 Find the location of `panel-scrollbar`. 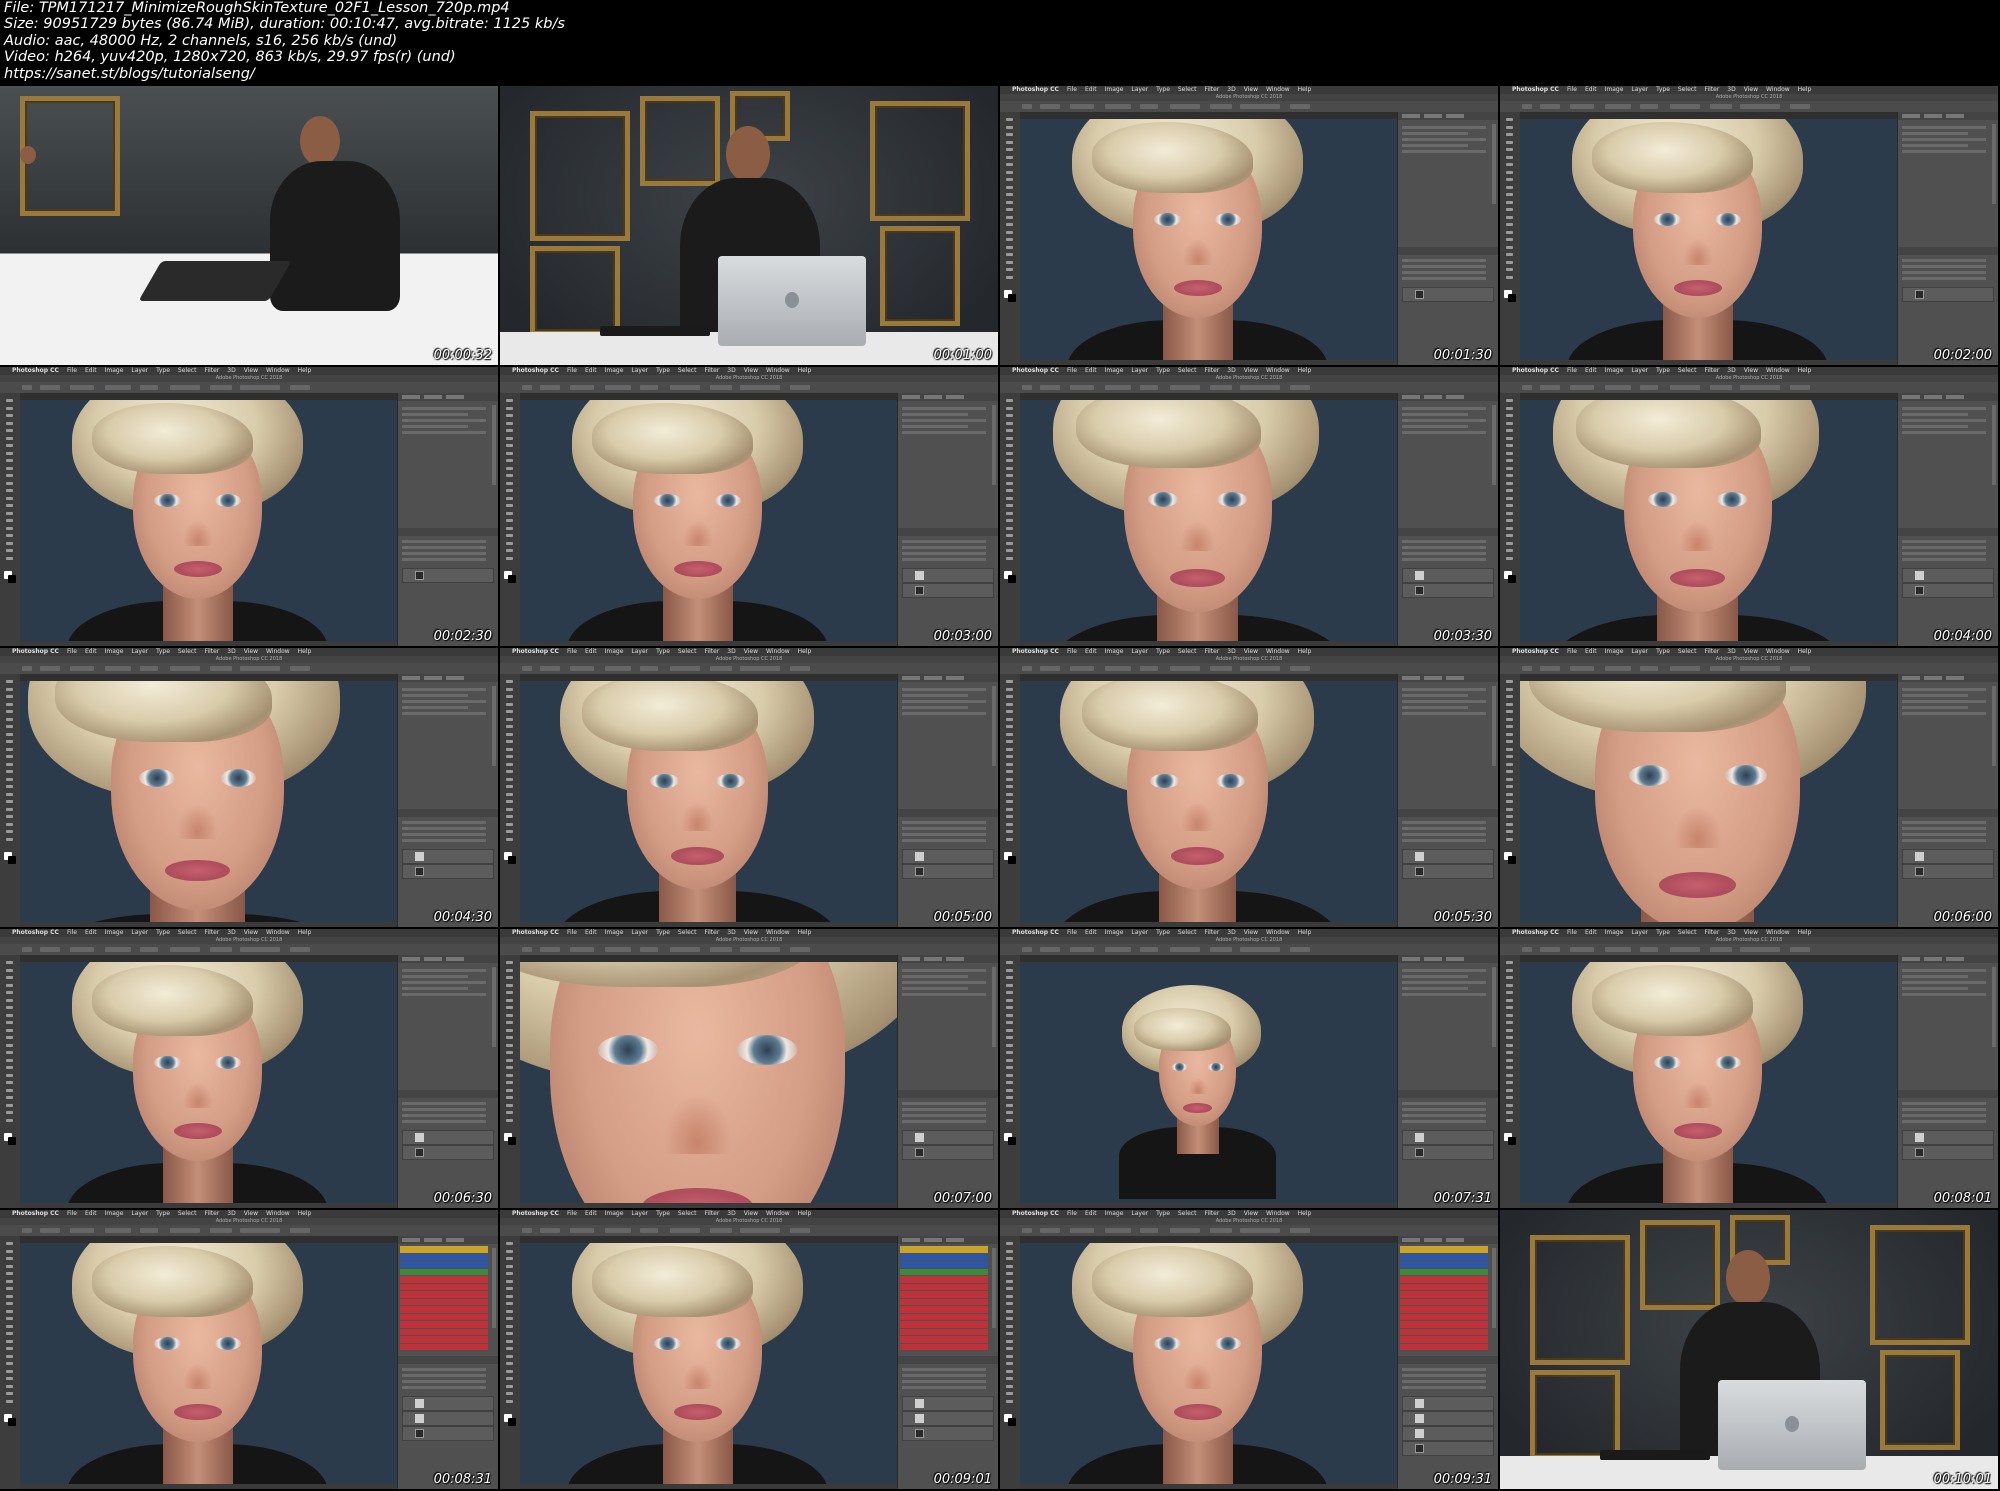

panel-scrollbar is located at coordinates (1994, 726).